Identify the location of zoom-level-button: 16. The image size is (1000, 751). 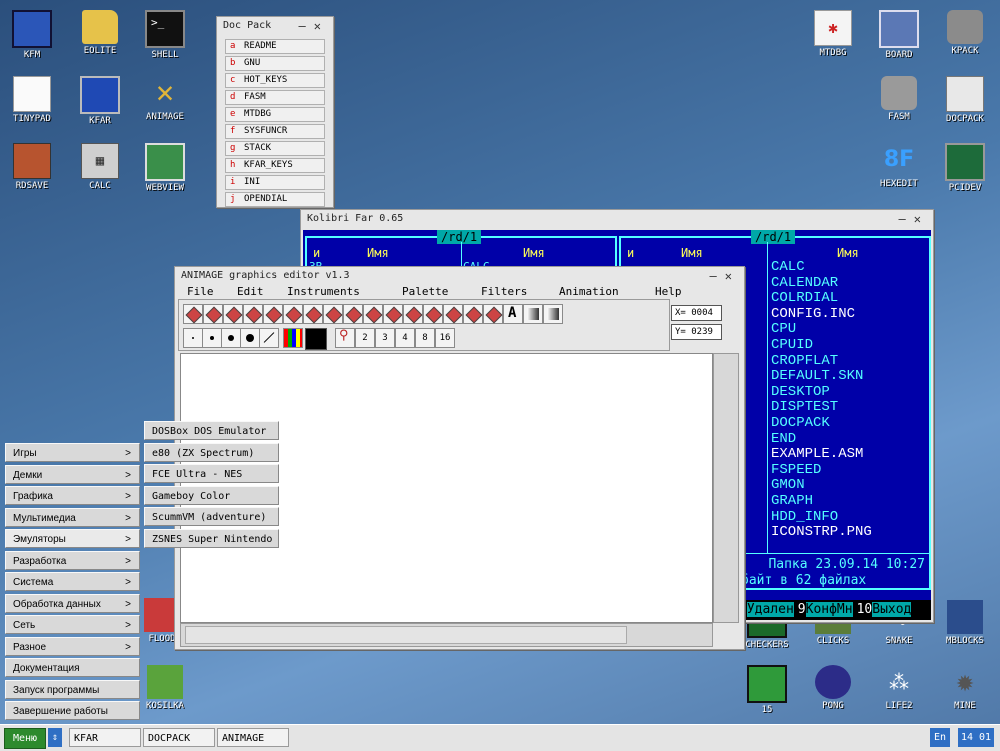
(445, 338).